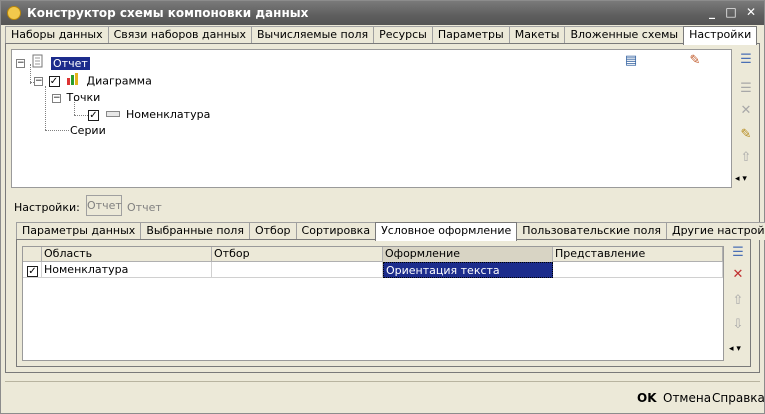 The height and width of the screenshot is (414, 765). Describe the element at coordinates (195, 231) in the screenshot. I see `tab-selected-fields: Выбранные поля` at that location.